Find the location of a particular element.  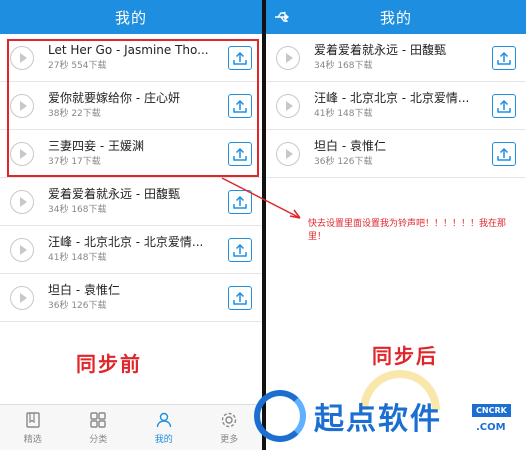

tab-category: 分类 is located at coordinates (99, 427).